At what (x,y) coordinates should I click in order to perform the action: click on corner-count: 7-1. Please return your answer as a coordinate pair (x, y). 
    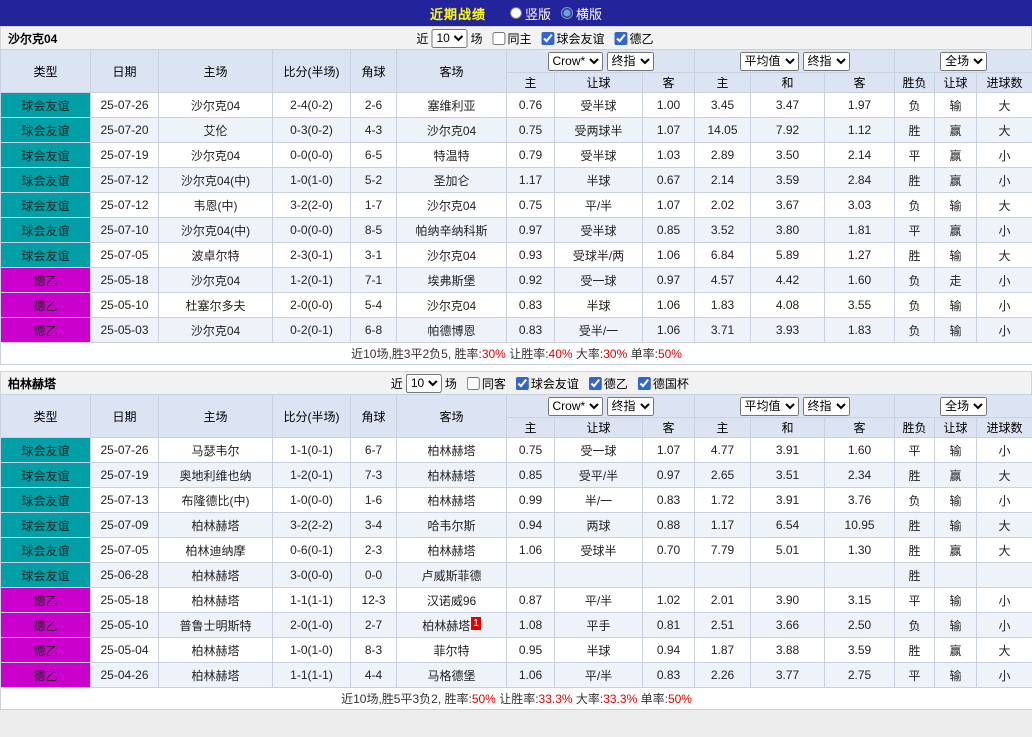
    Looking at the image, I should click on (373, 280).